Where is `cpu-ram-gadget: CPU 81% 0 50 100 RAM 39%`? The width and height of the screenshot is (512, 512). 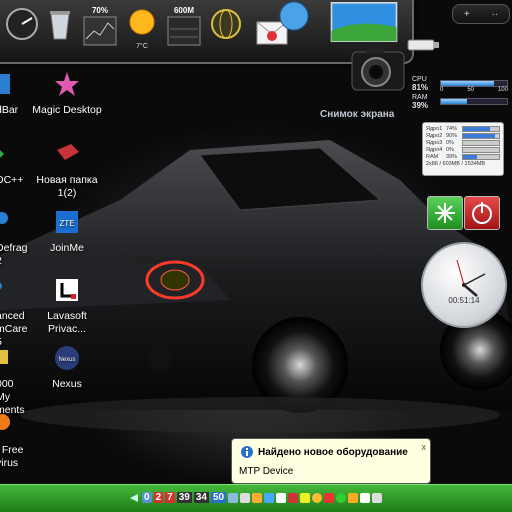 cpu-ram-gadget: CPU 81% 0 50 100 RAM 39% is located at coordinates (460, 93).